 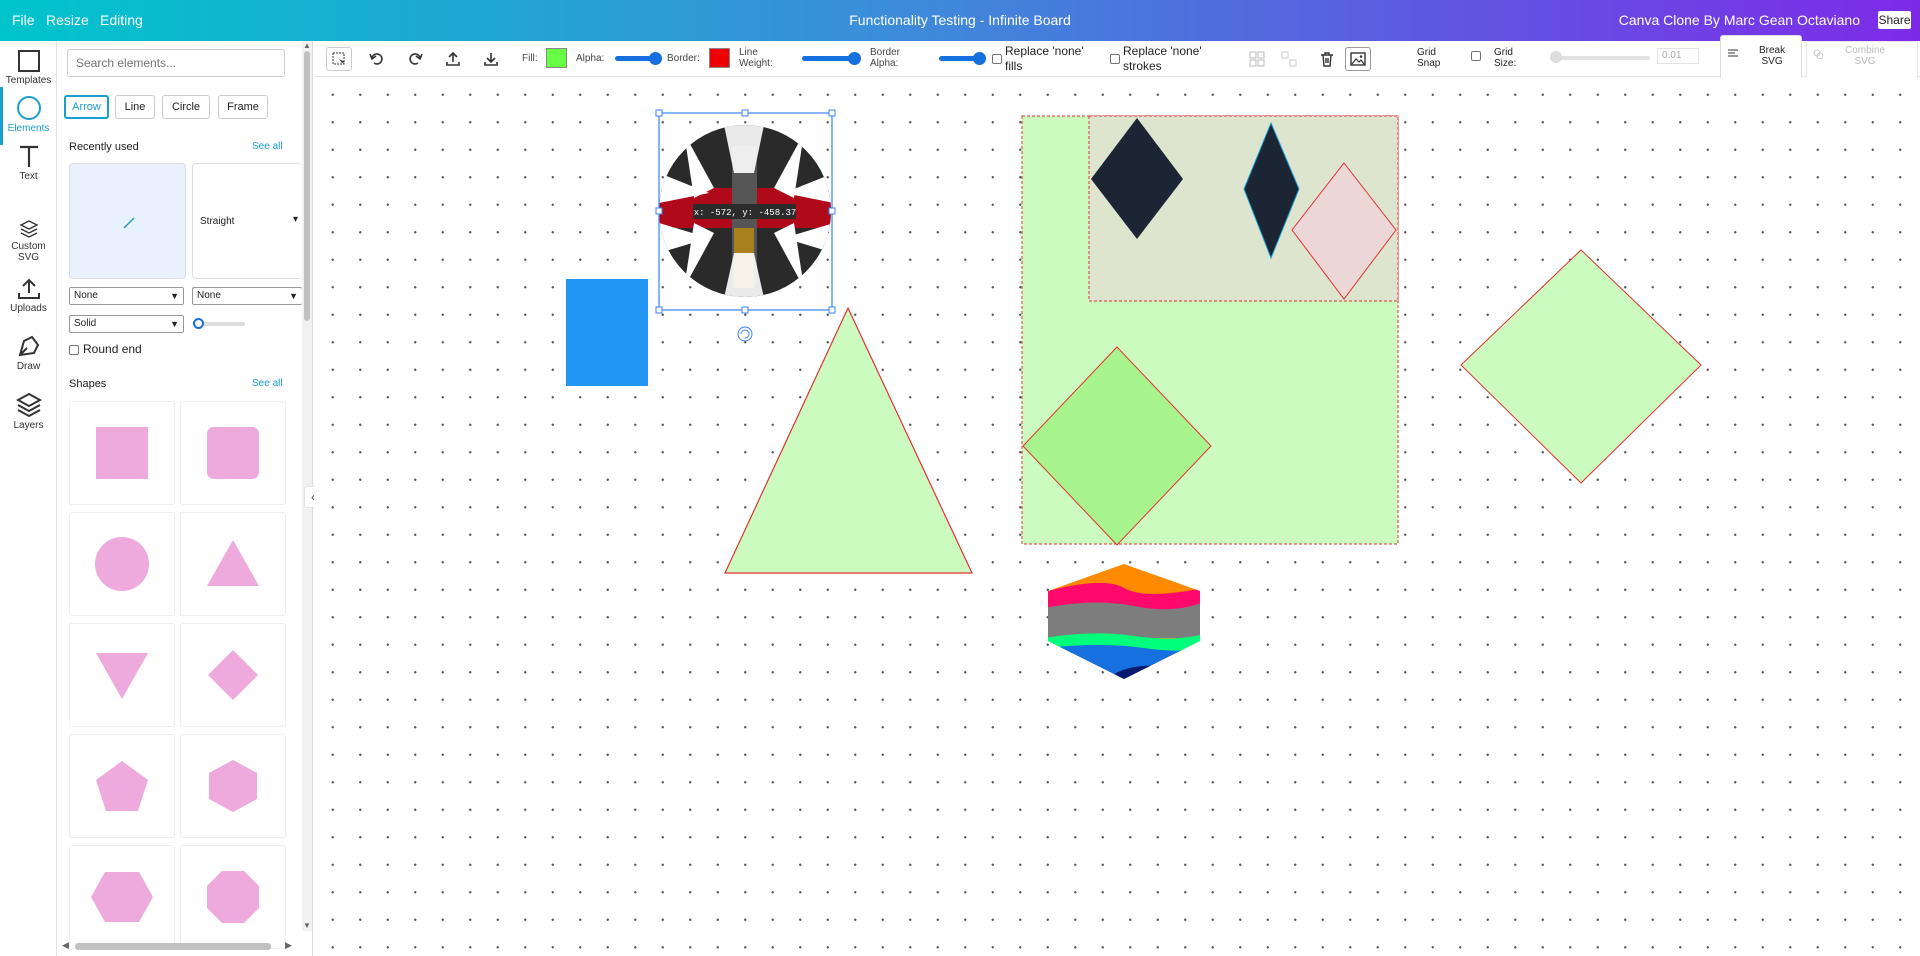 I want to click on tab-frame: Frame, so click(x=243, y=107).